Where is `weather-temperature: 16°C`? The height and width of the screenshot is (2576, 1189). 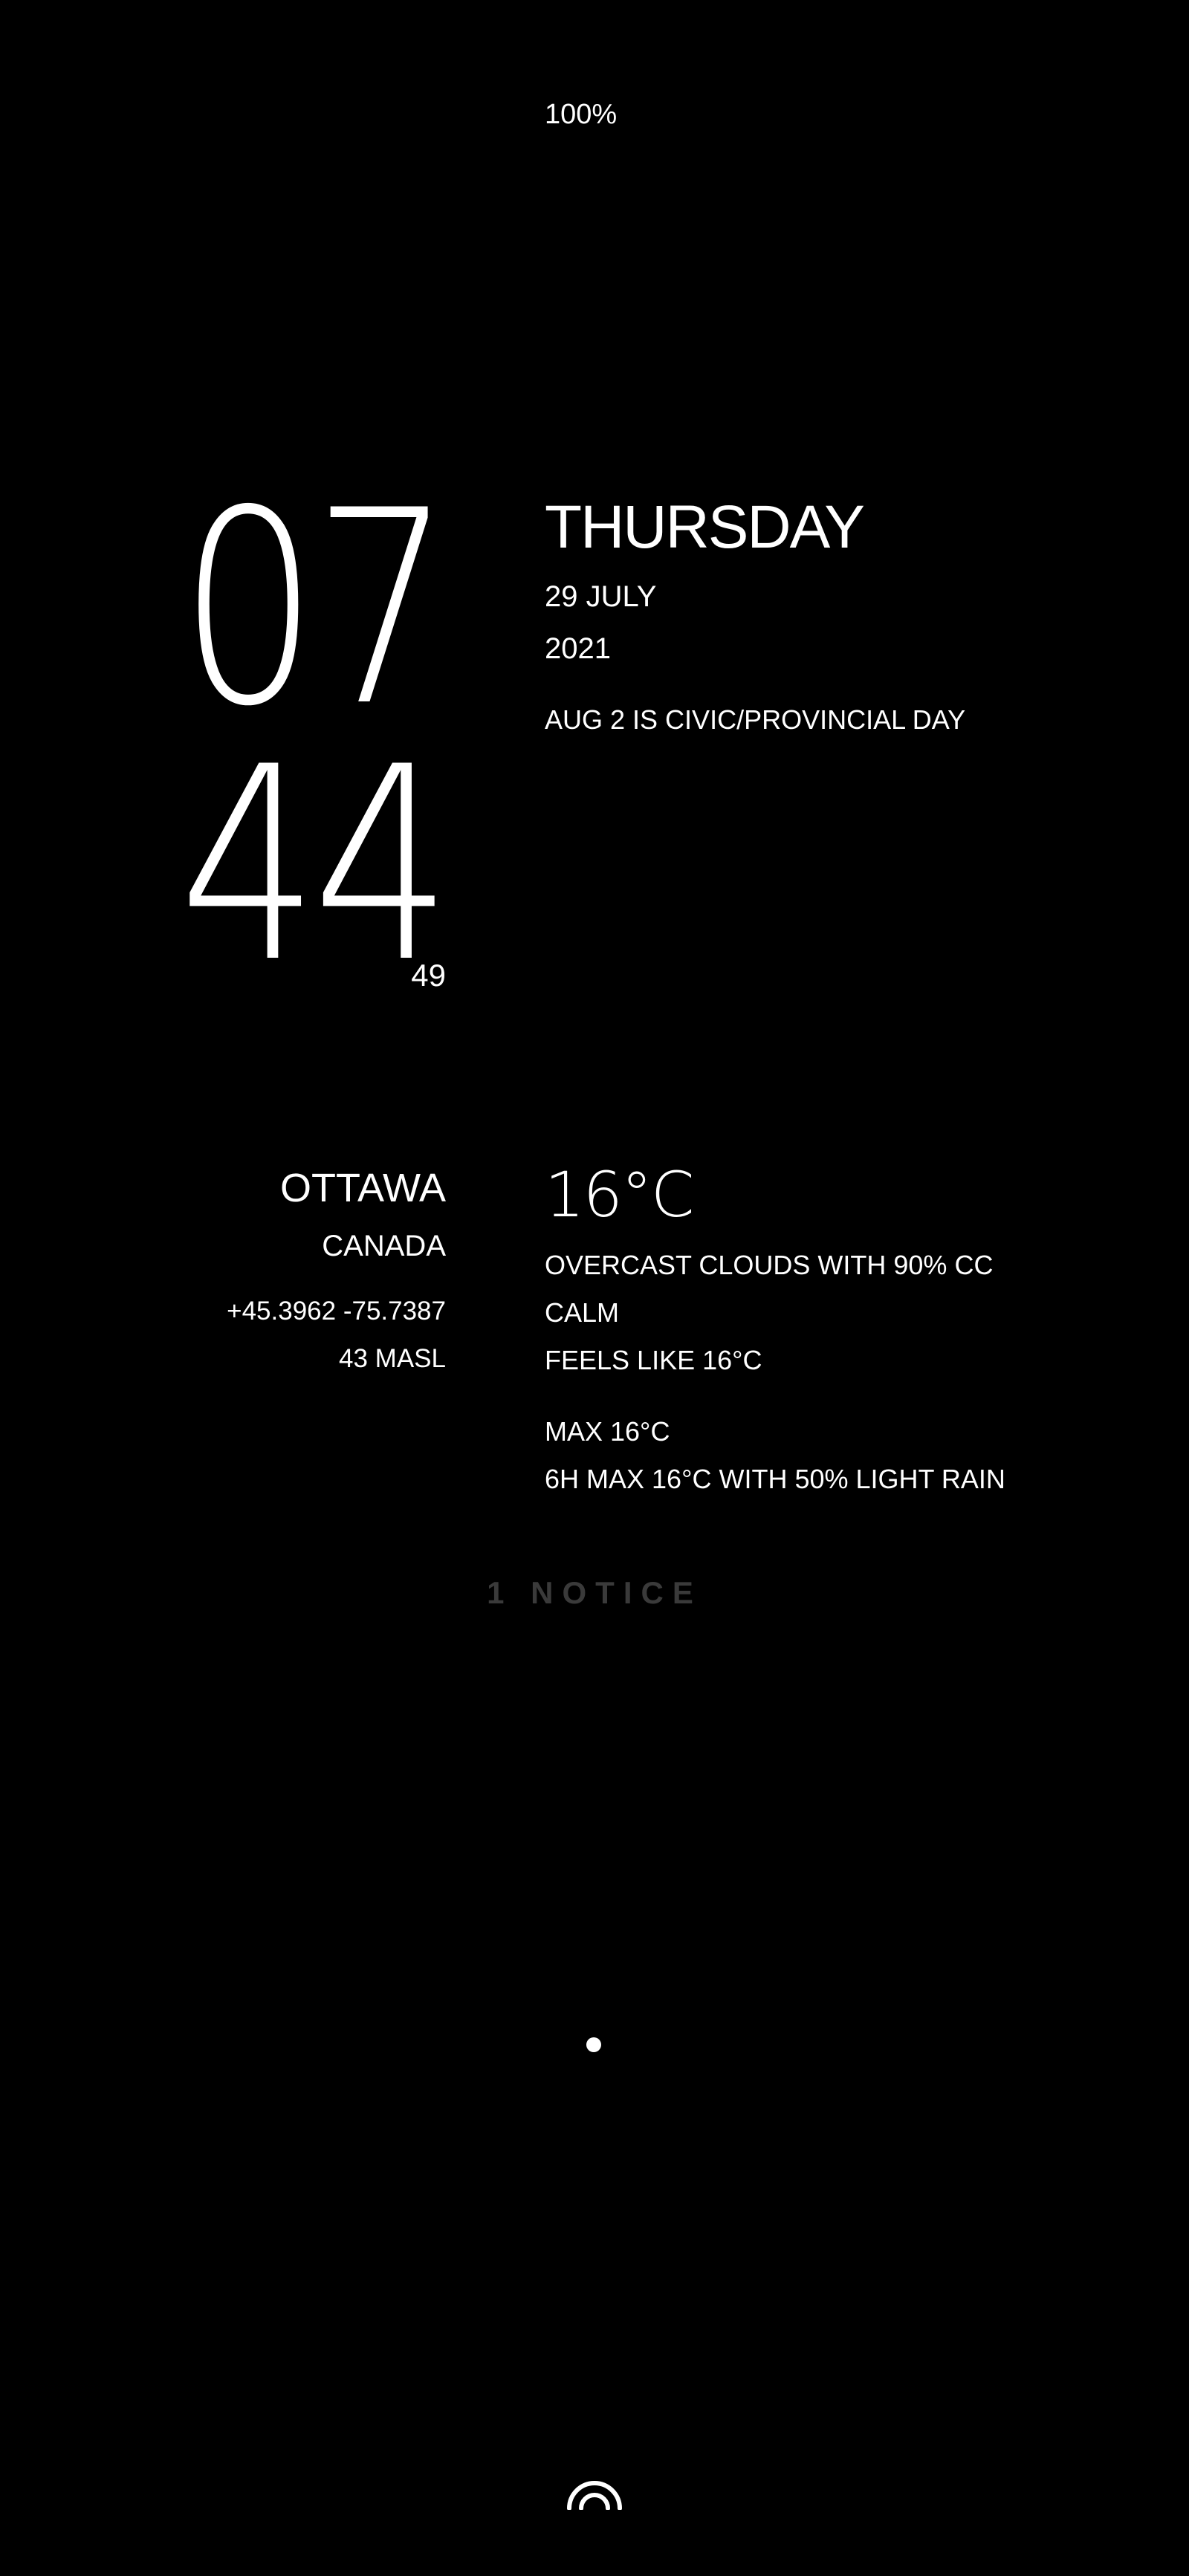
weather-temperature: 16°C is located at coordinates (620, 1194).